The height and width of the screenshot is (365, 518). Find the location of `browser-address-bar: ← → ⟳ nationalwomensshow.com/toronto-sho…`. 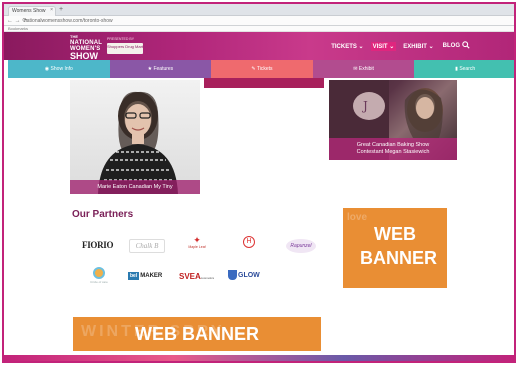

browser-address-bar: ← → ⟳ nationalwomensshow.com/toronto-sho… is located at coordinates (259, 21).